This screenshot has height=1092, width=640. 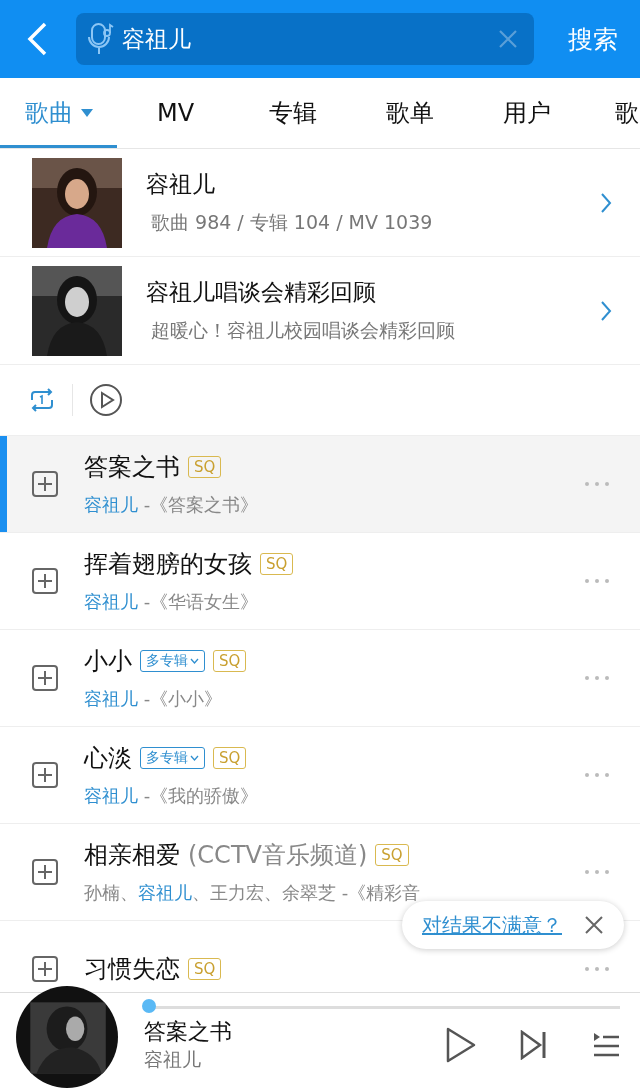 I want to click on card-title: 容祖儿唱谈会精彩回顾, so click(x=261, y=292).